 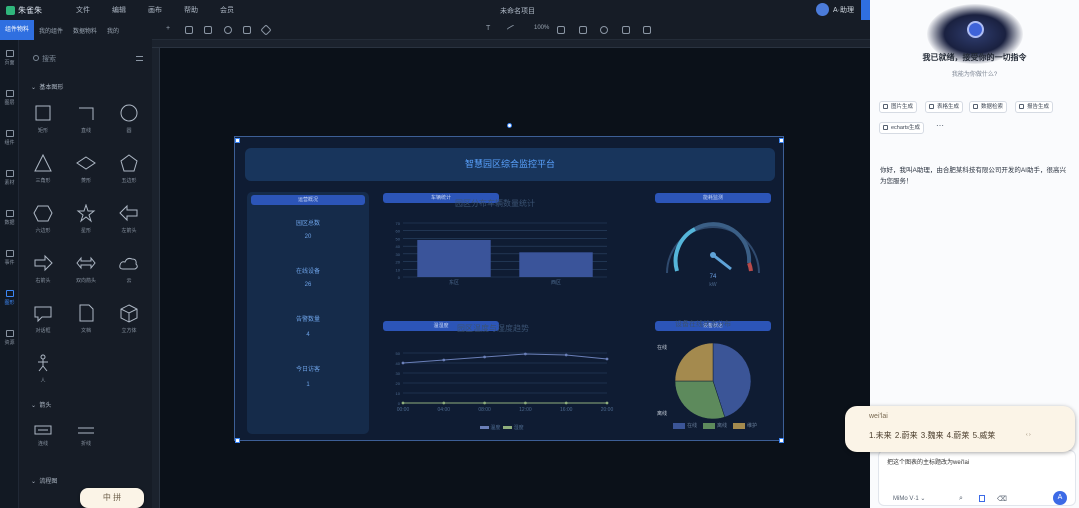 What do you see at coordinates (722, 426) in the screenshot?
I see `pie-legend-label: 离线` at bounding box center [722, 426].